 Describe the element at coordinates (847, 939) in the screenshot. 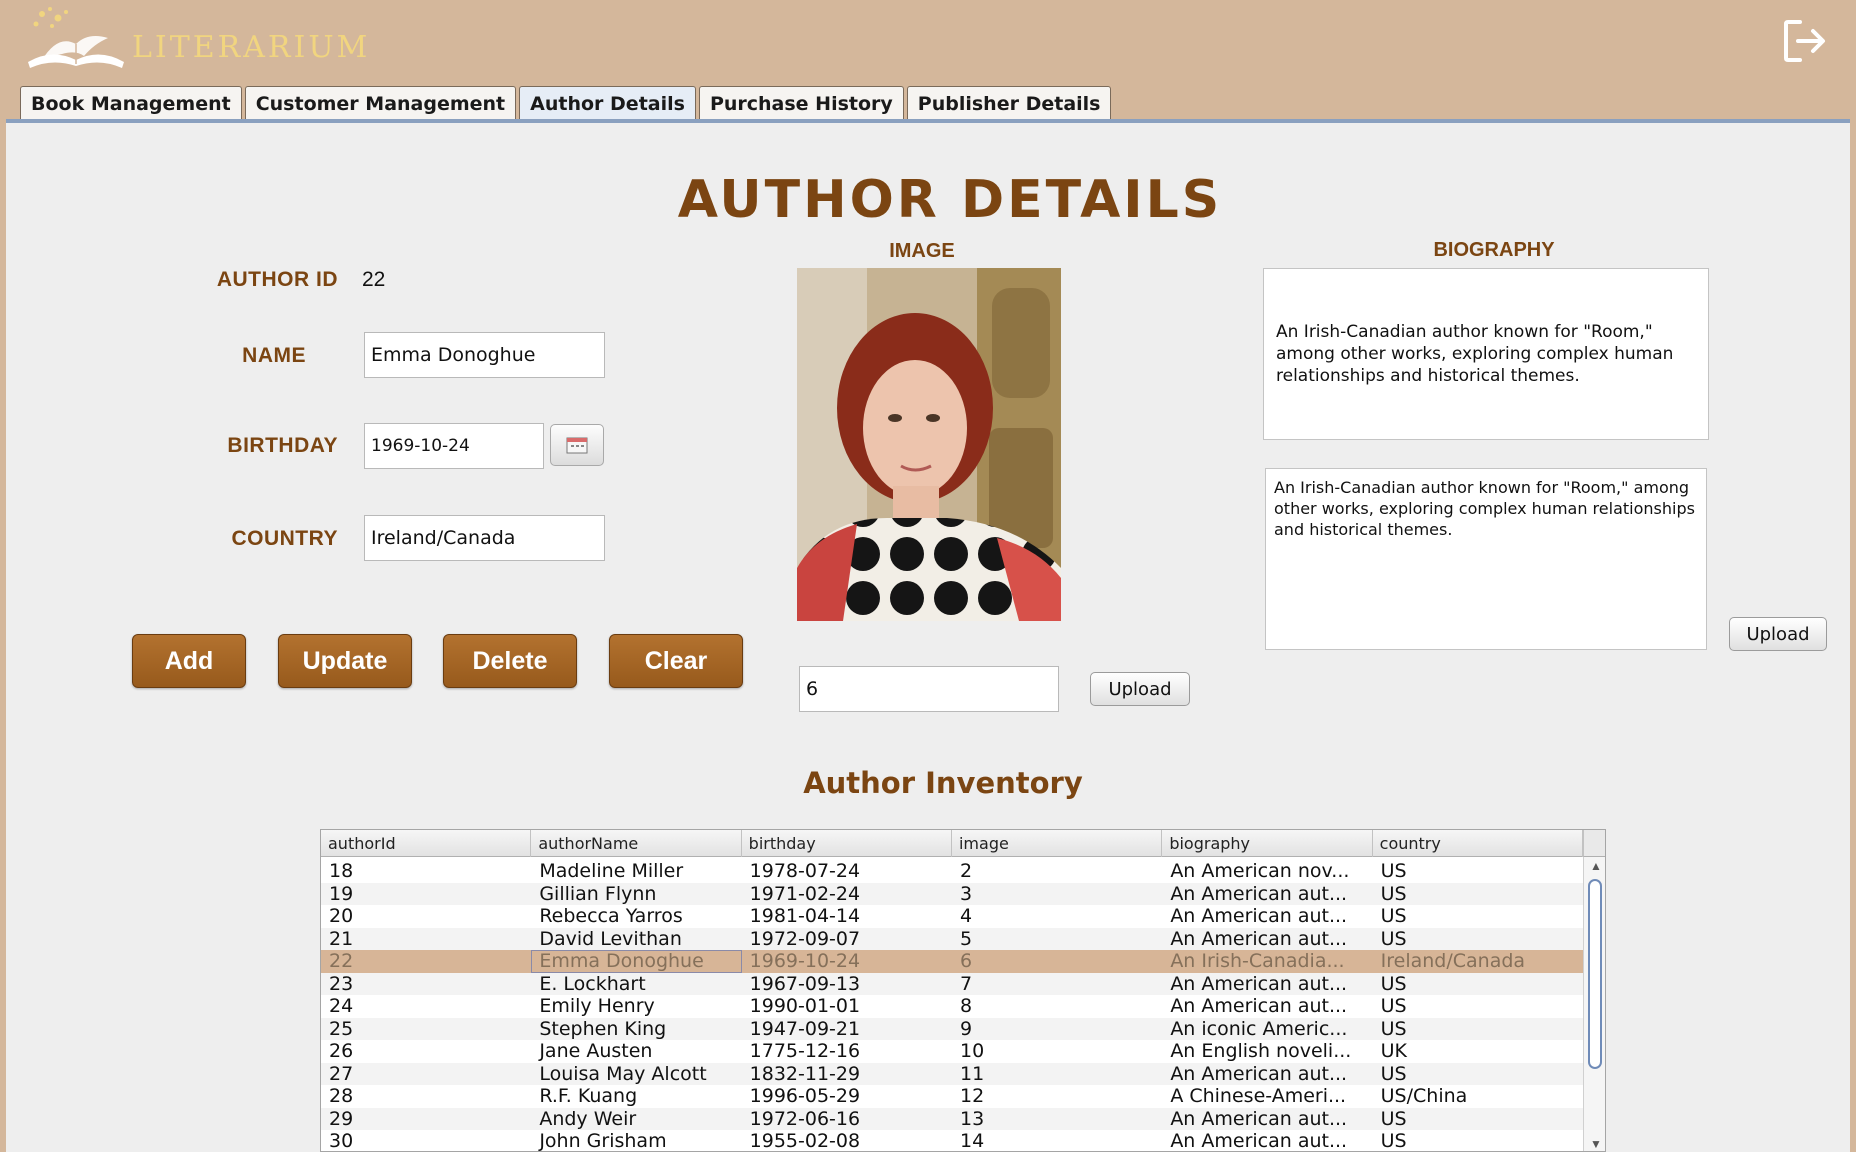

I see `cell-birthday: 1972-09-07` at that location.